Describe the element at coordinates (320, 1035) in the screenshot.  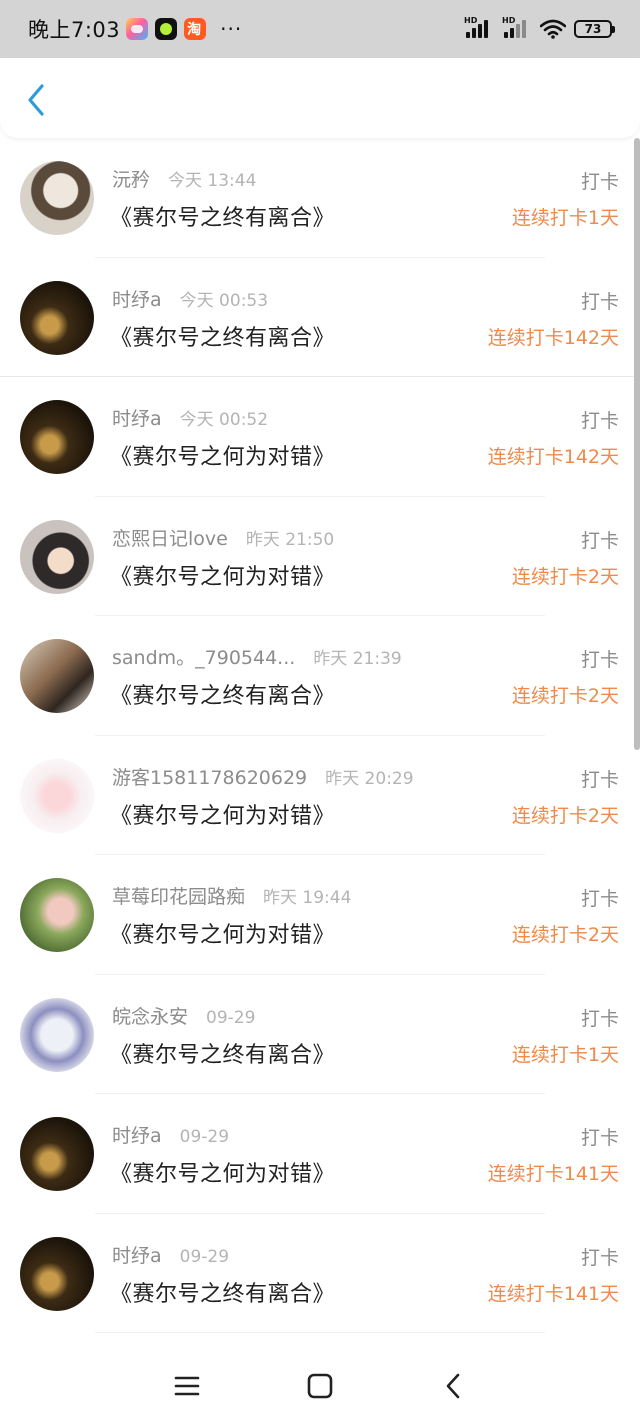
I see `list-item: 皖念永安 09-29 《赛尔号之终有离合》 打卡 连续打卡1天` at that location.